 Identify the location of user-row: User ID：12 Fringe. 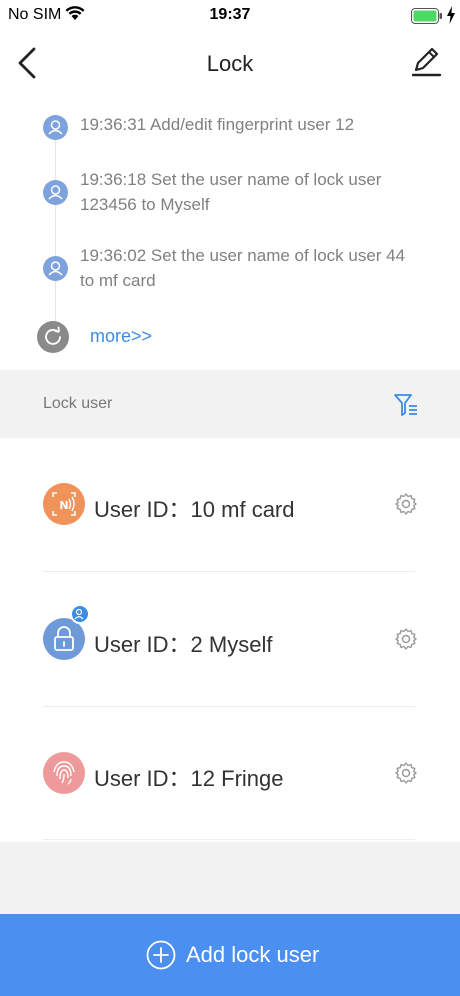
(230, 774).